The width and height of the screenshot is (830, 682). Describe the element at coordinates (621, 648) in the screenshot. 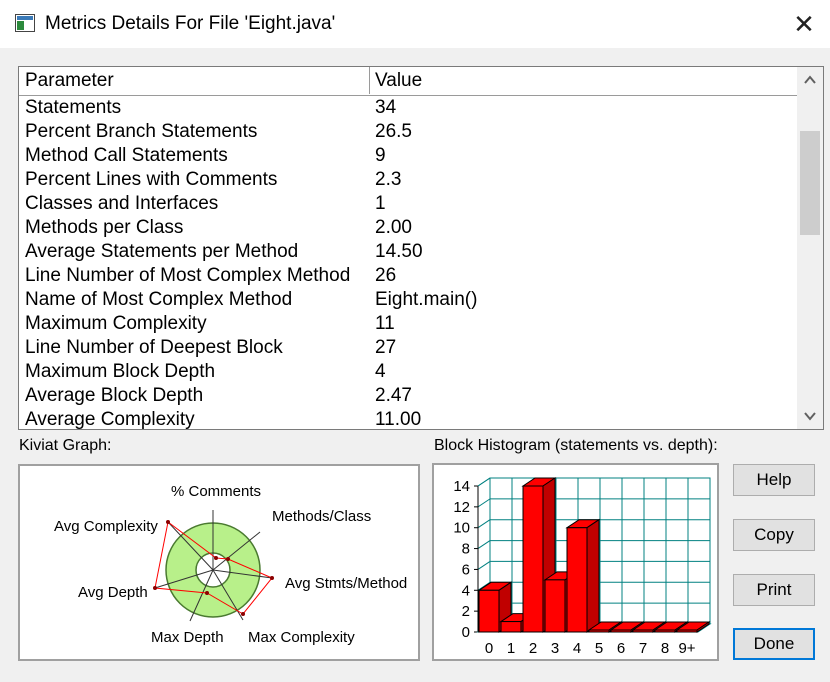

I see `x-tick-label: 6` at that location.